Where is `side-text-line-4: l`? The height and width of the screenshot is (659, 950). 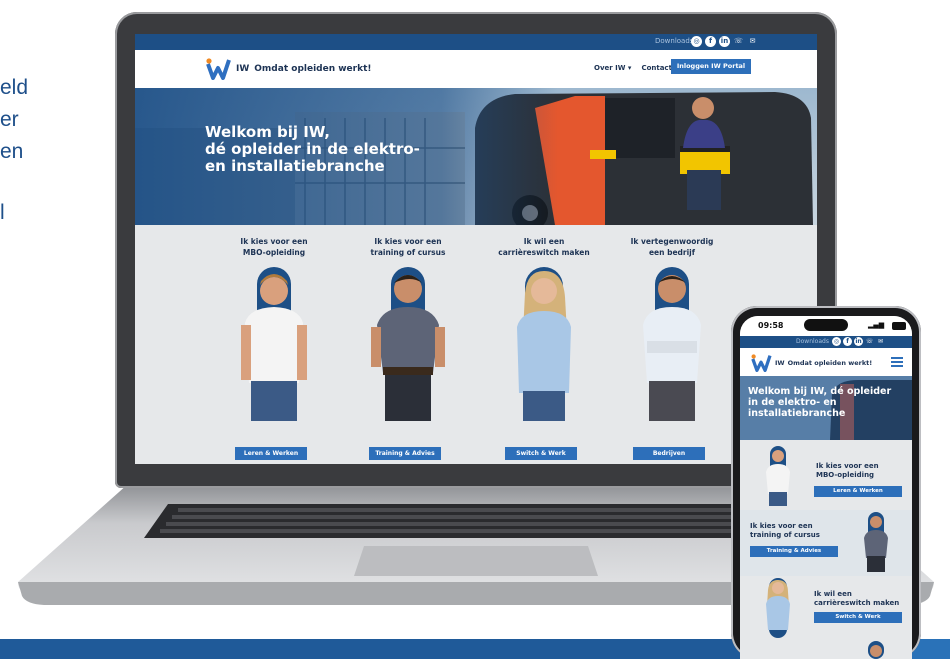 side-text-line-4: l is located at coordinates (2, 212).